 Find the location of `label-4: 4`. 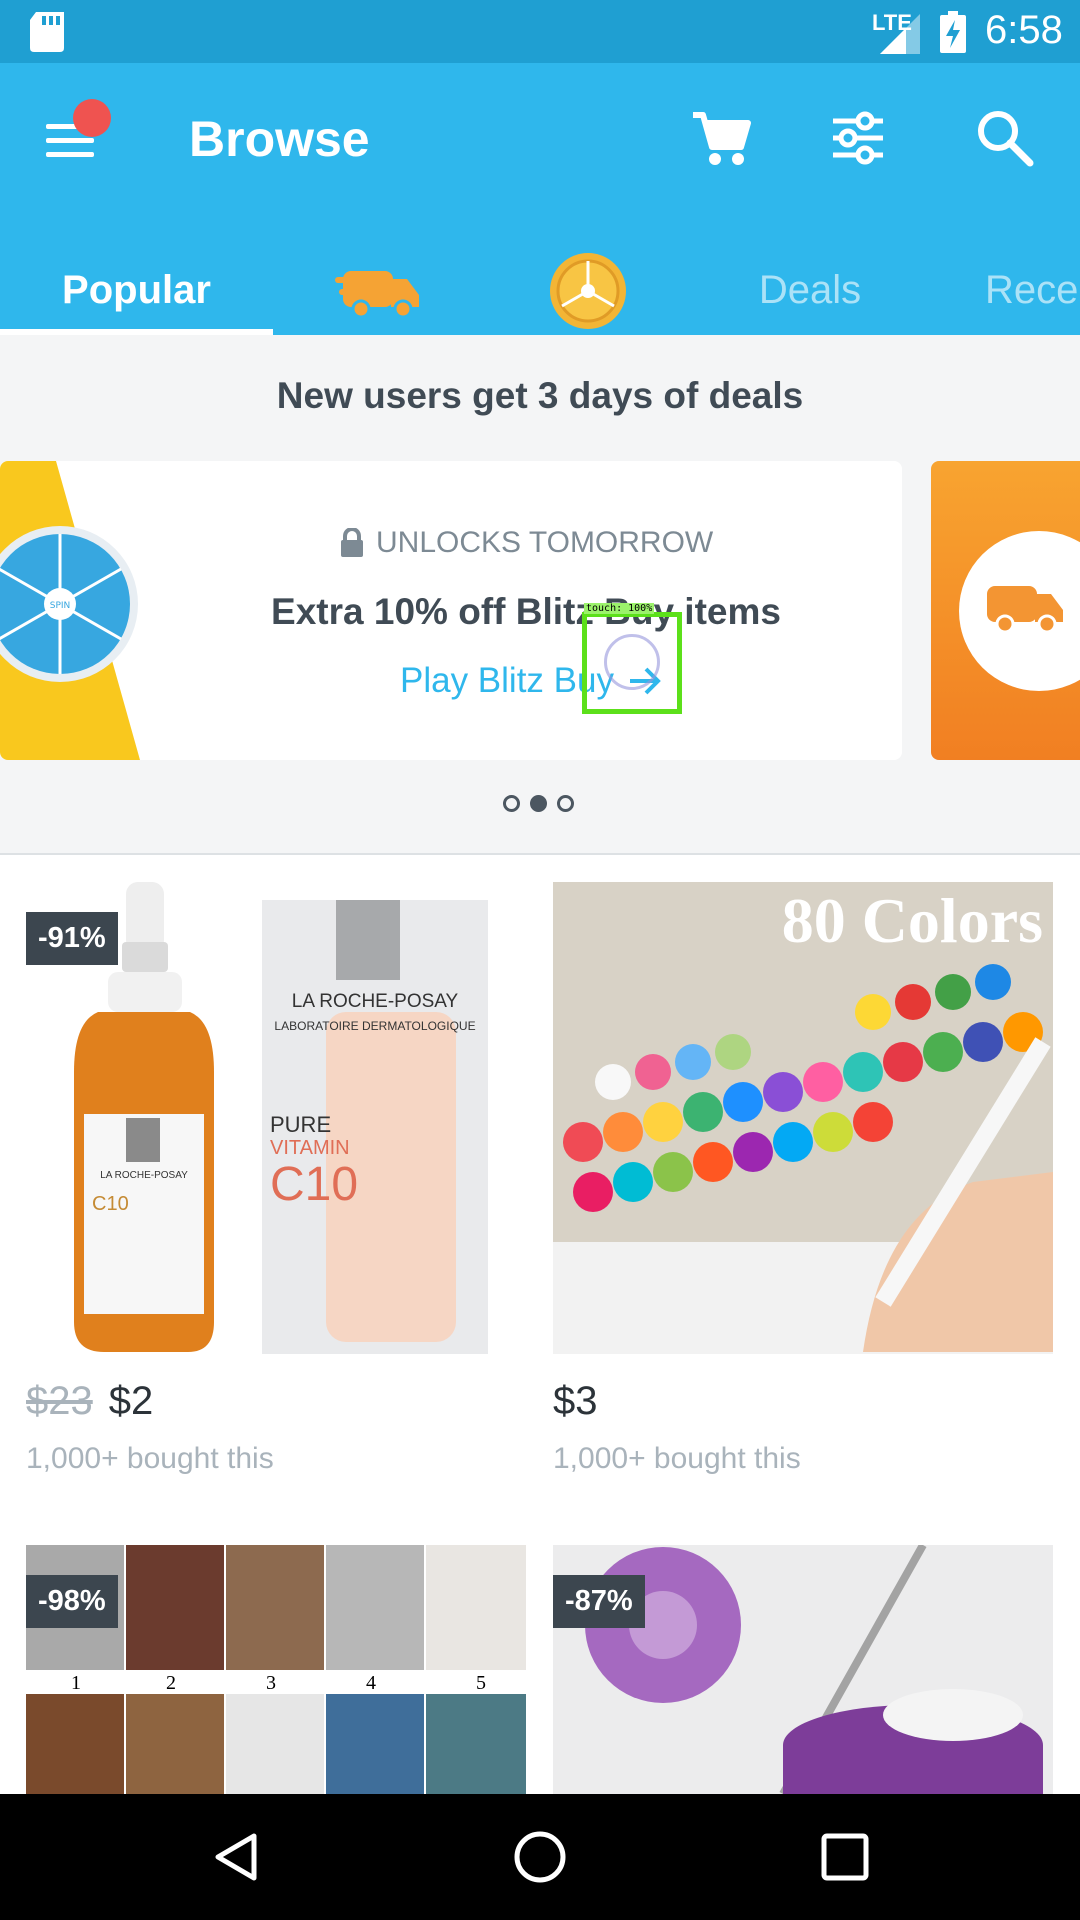

label-4: 4 is located at coordinates (371, 1683).